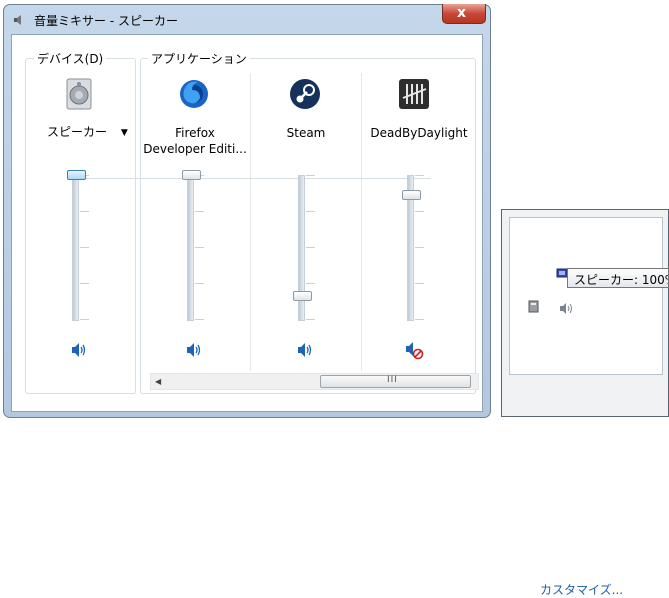 Image resolution: width=669 pixels, height=598 pixels. I want to click on deadbydaylight-volume-thumb, so click(411, 195).